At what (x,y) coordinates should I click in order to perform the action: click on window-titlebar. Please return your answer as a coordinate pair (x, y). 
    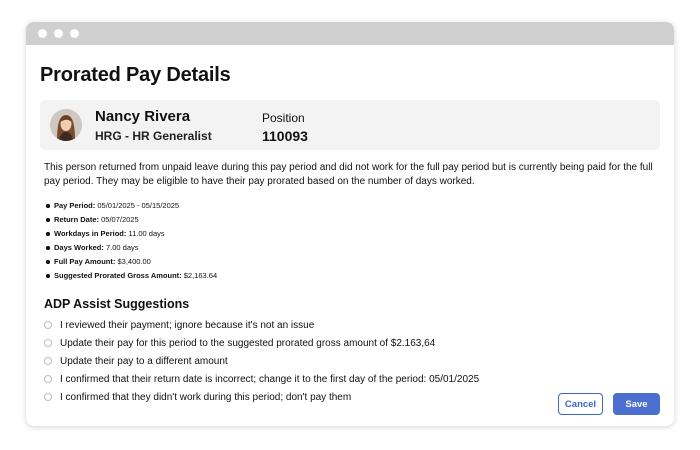
    Looking at the image, I should click on (350, 33).